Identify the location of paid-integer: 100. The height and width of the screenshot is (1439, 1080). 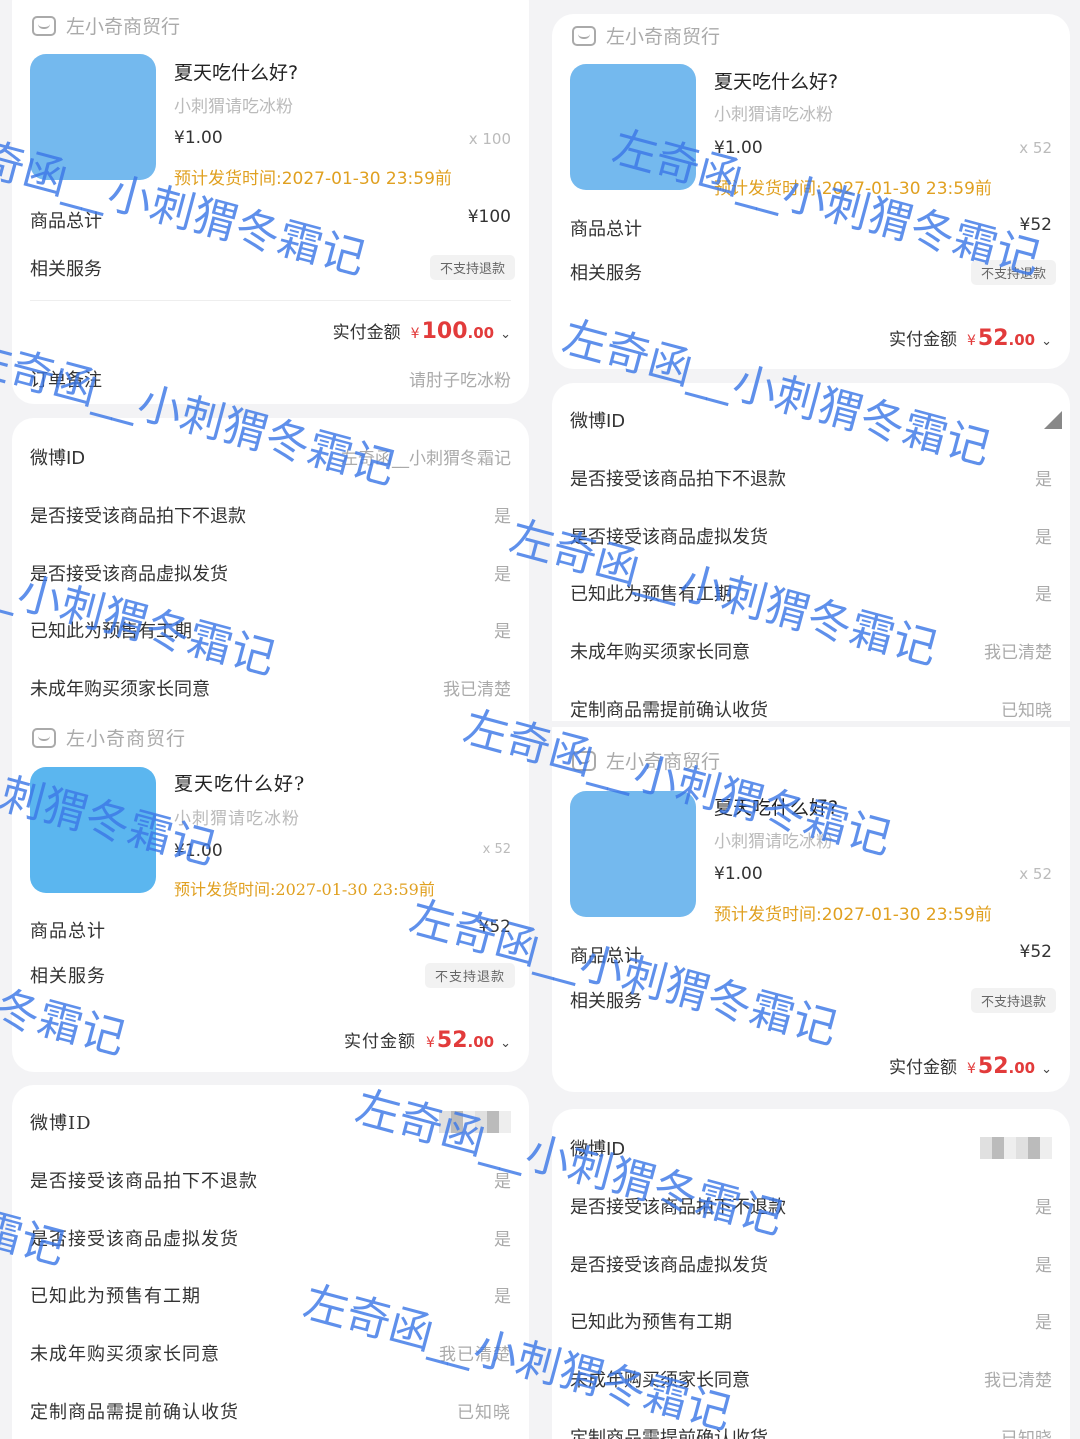
(444, 331).